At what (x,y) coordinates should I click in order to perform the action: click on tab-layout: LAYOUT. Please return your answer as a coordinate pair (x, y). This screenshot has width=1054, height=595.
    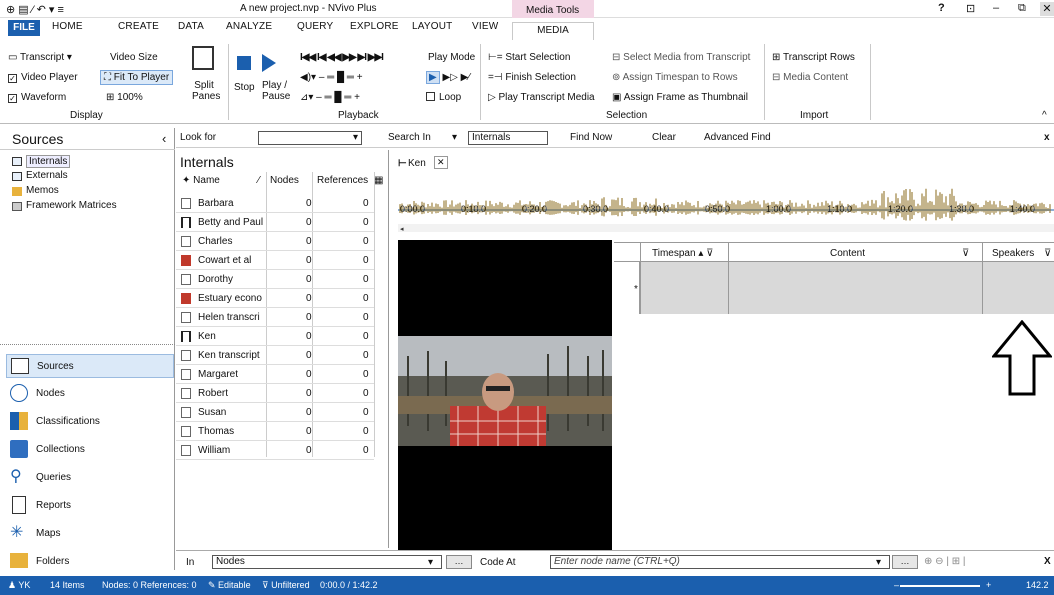
    Looking at the image, I should click on (432, 26).